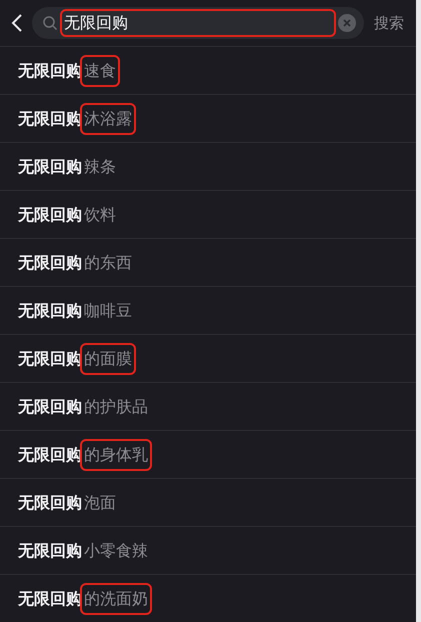  Describe the element at coordinates (389, 23) in the screenshot. I see `search-button: 搜索` at that location.